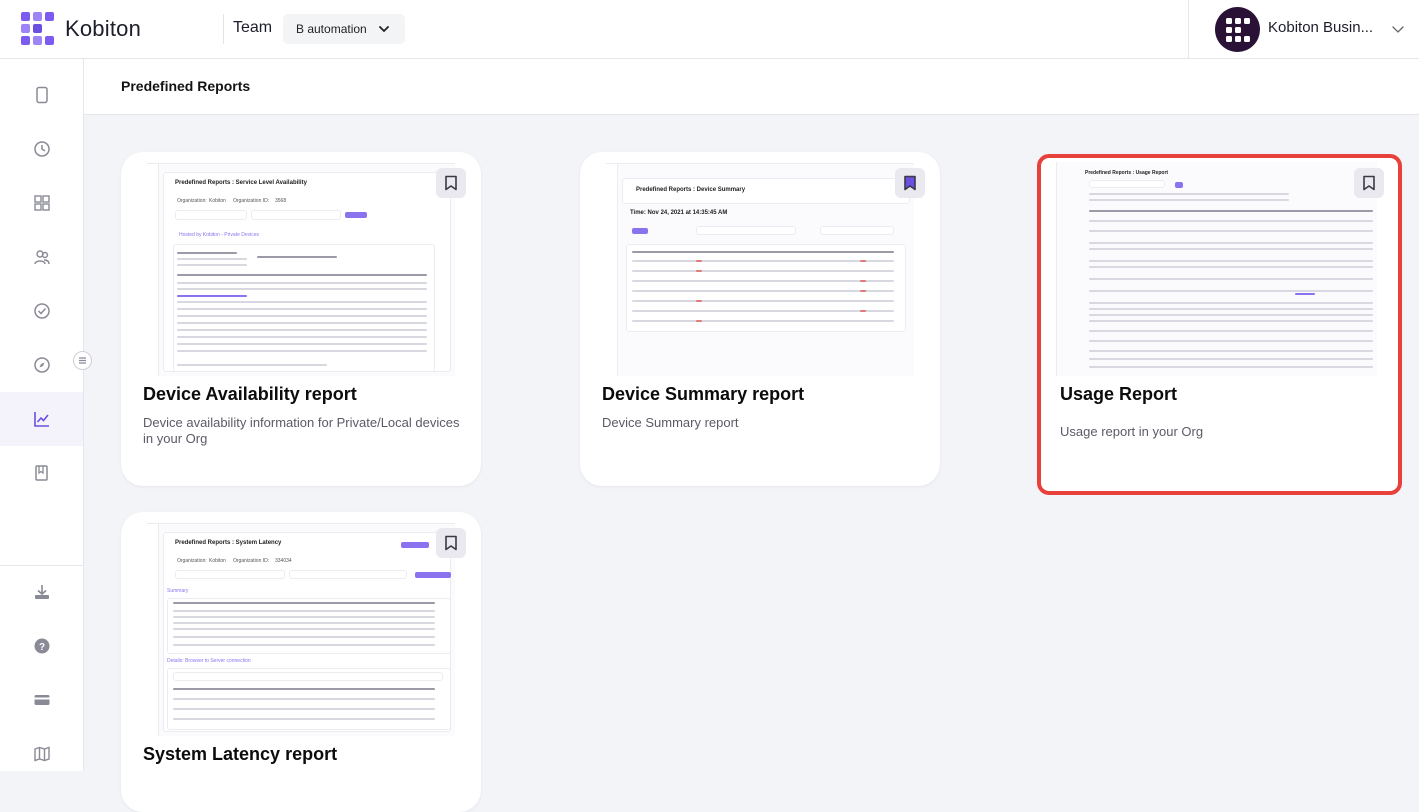  I want to click on sidebar-item-help: ?, so click(41, 646).